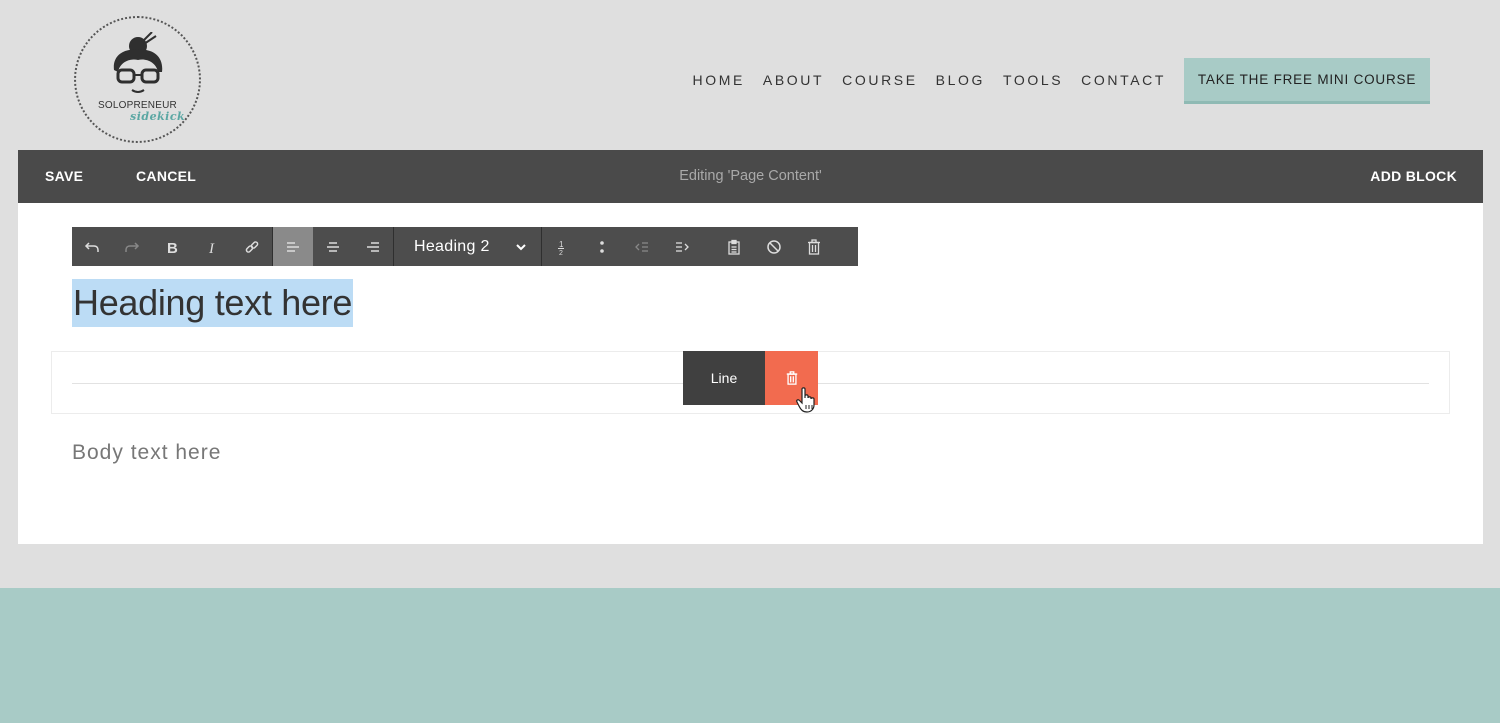 This screenshot has height=723, width=1500. Describe the element at coordinates (213, 303) in the screenshot. I see `heading-text: Heading text here` at that location.